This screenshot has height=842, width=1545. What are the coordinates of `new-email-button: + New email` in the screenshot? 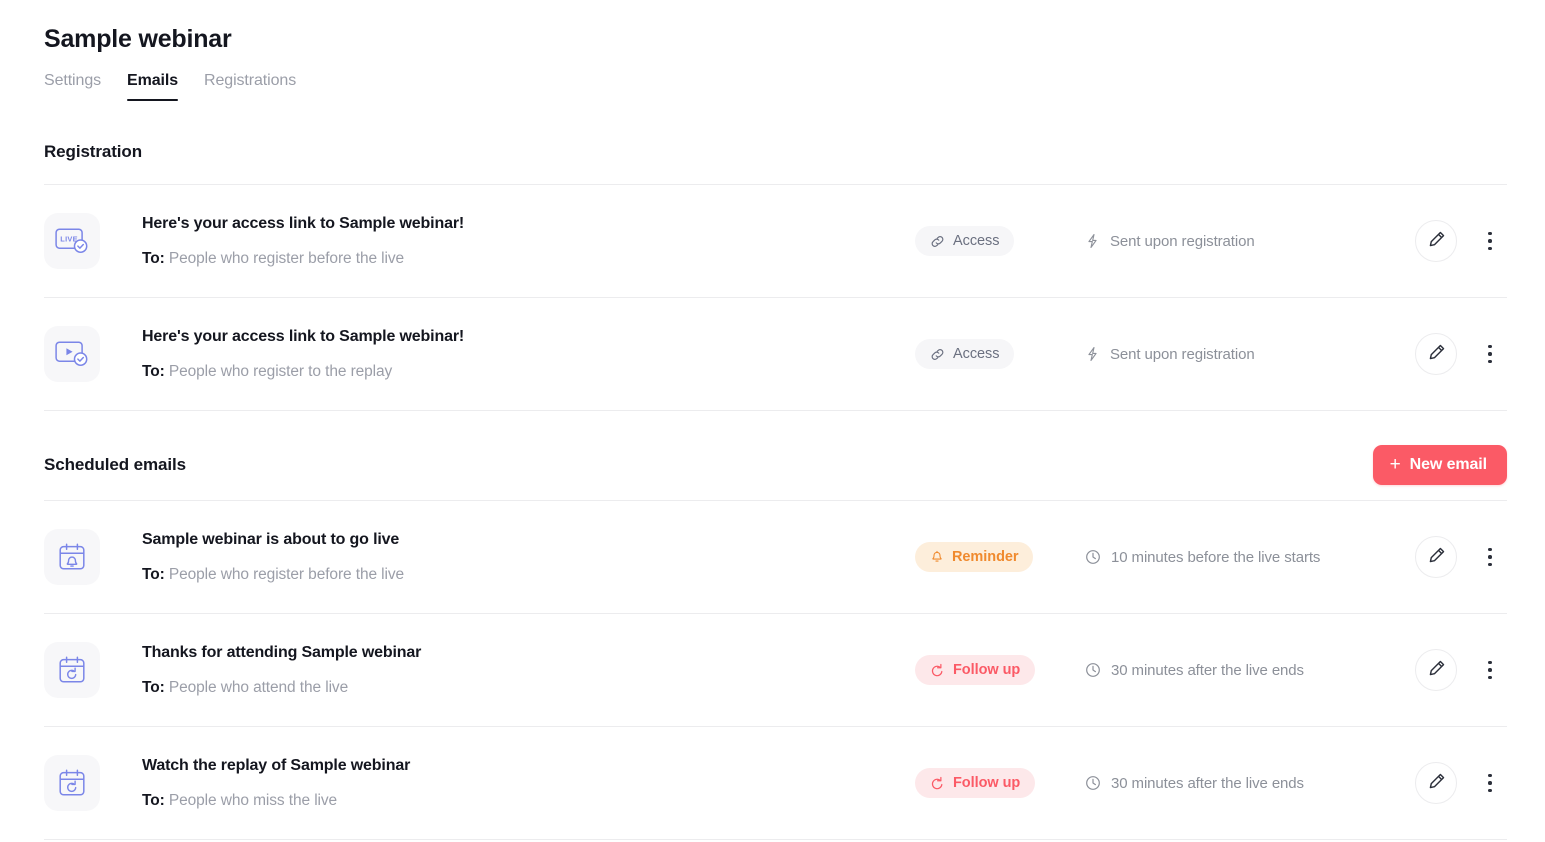 It's located at (1439, 465).